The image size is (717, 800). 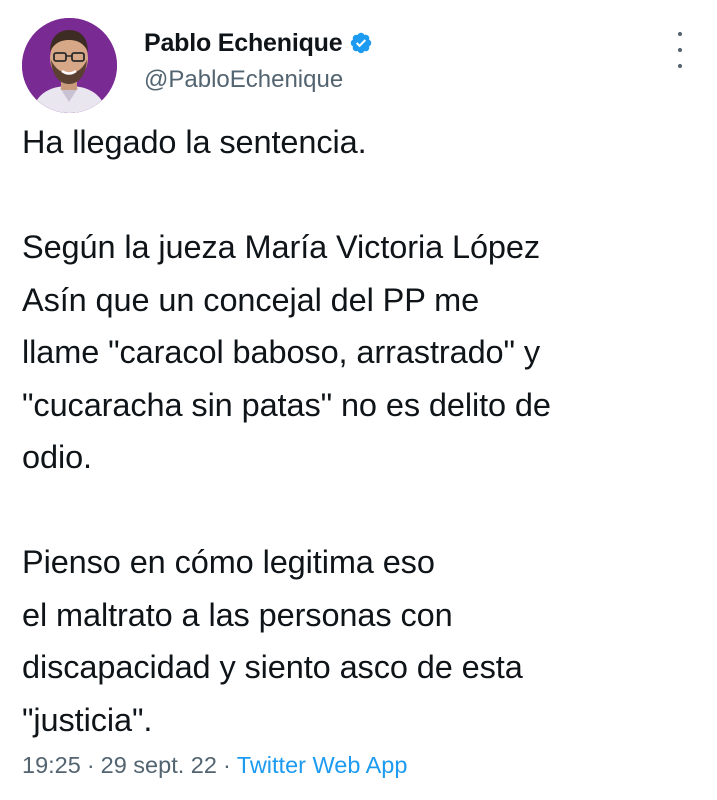 What do you see at coordinates (322, 765) in the screenshot?
I see `tweet-source-link: Twitter Web App` at bounding box center [322, 765].